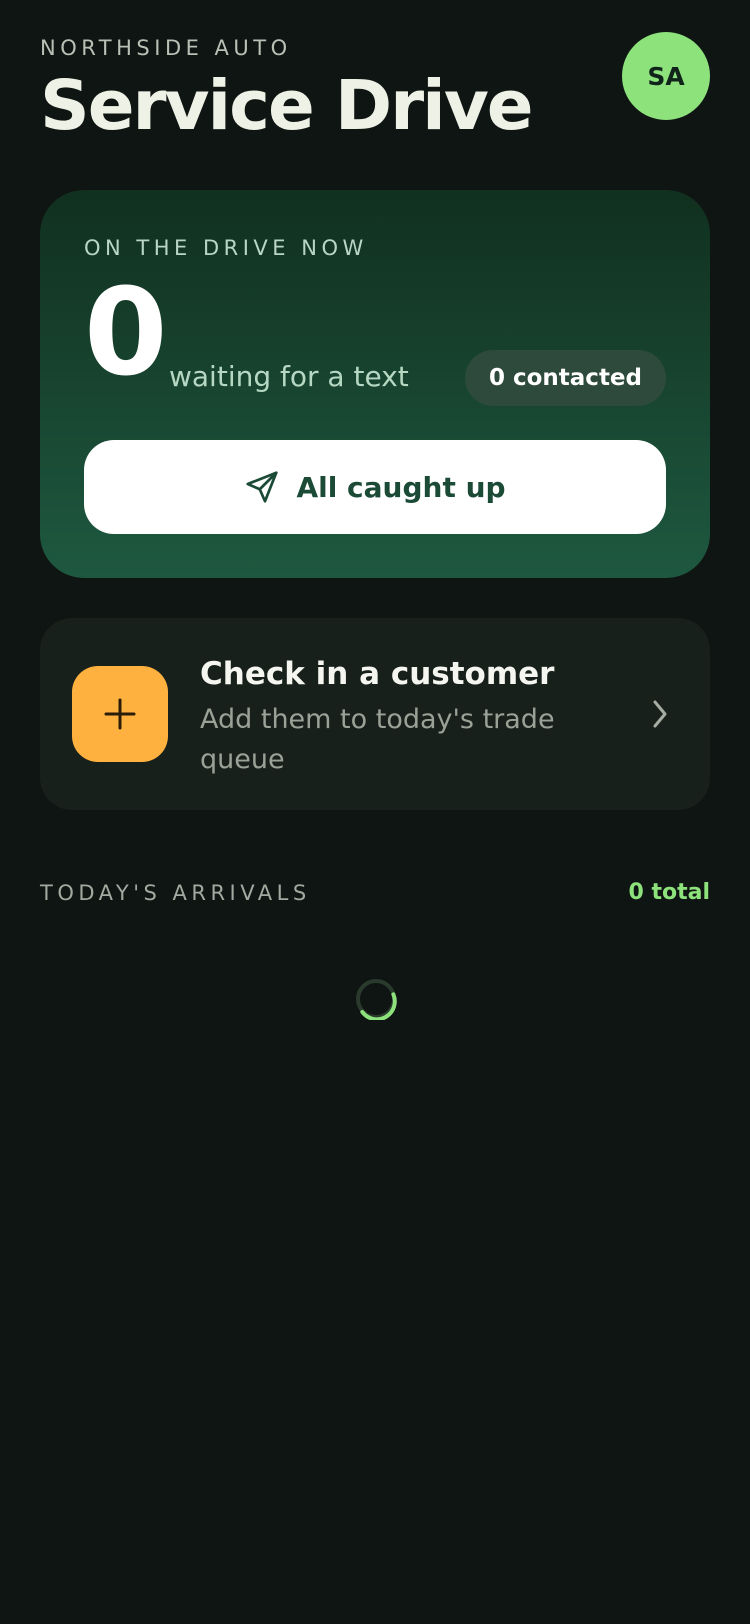  Describe the element at coordinates (120, 714) in the screenshot. I see `plus-icon` at that location.